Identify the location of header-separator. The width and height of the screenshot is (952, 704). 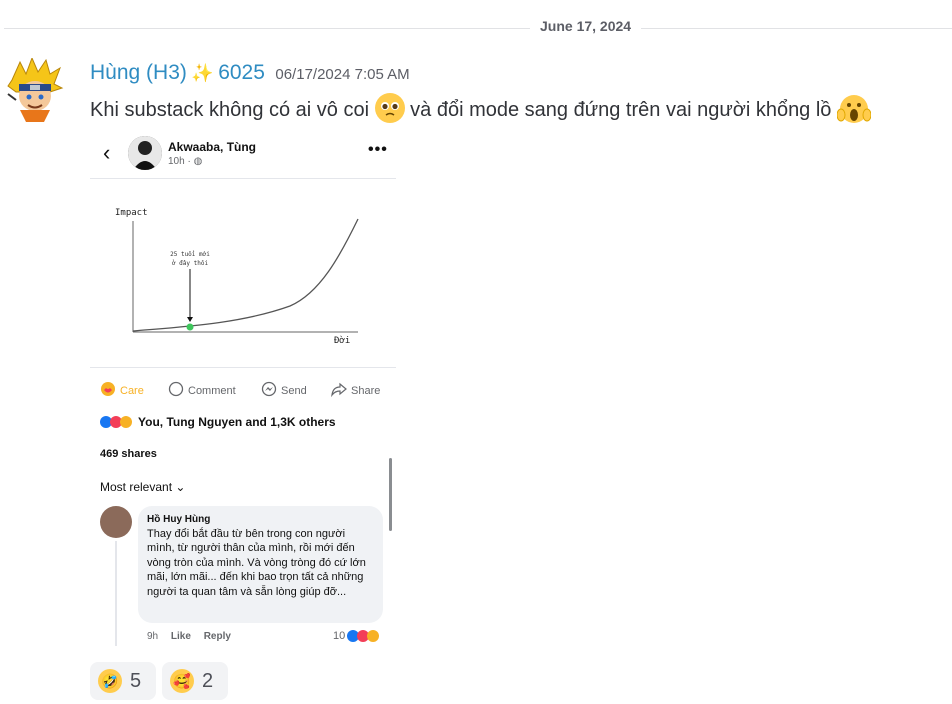
(243, 178).